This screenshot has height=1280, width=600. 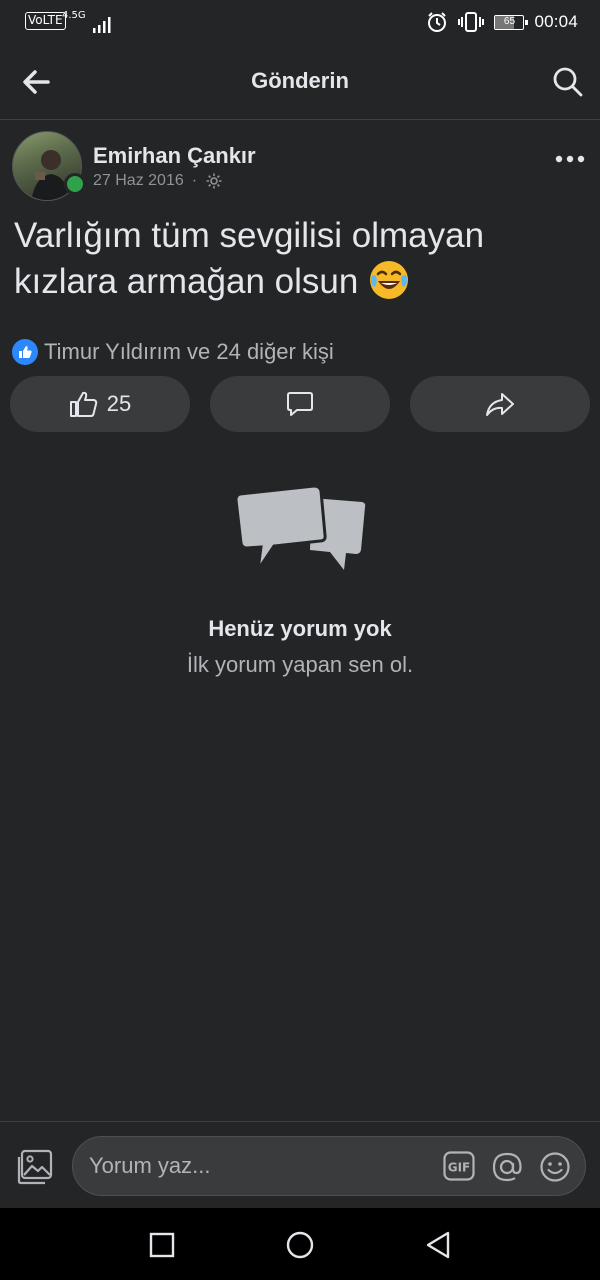 I want to click on comment-box: GIF, so click(x=329, y=1166).